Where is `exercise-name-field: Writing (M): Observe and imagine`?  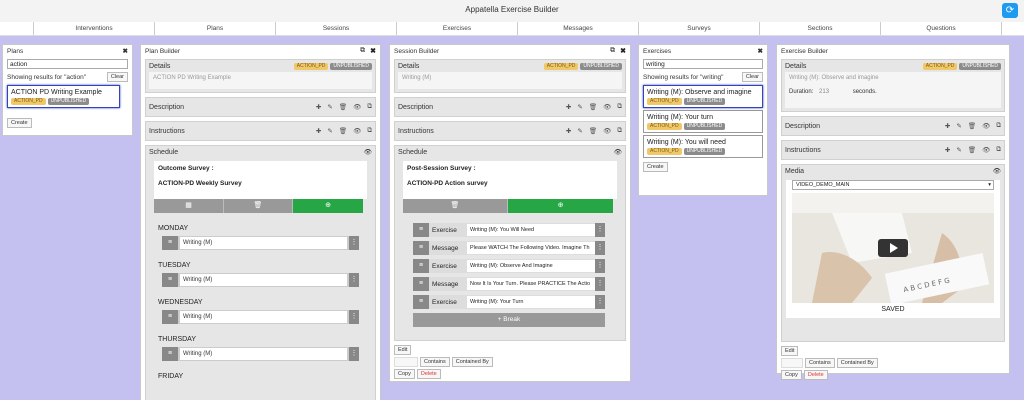 exercise-name-field: Writing (M): Observe and imagine is located at coordinates (893, 78).